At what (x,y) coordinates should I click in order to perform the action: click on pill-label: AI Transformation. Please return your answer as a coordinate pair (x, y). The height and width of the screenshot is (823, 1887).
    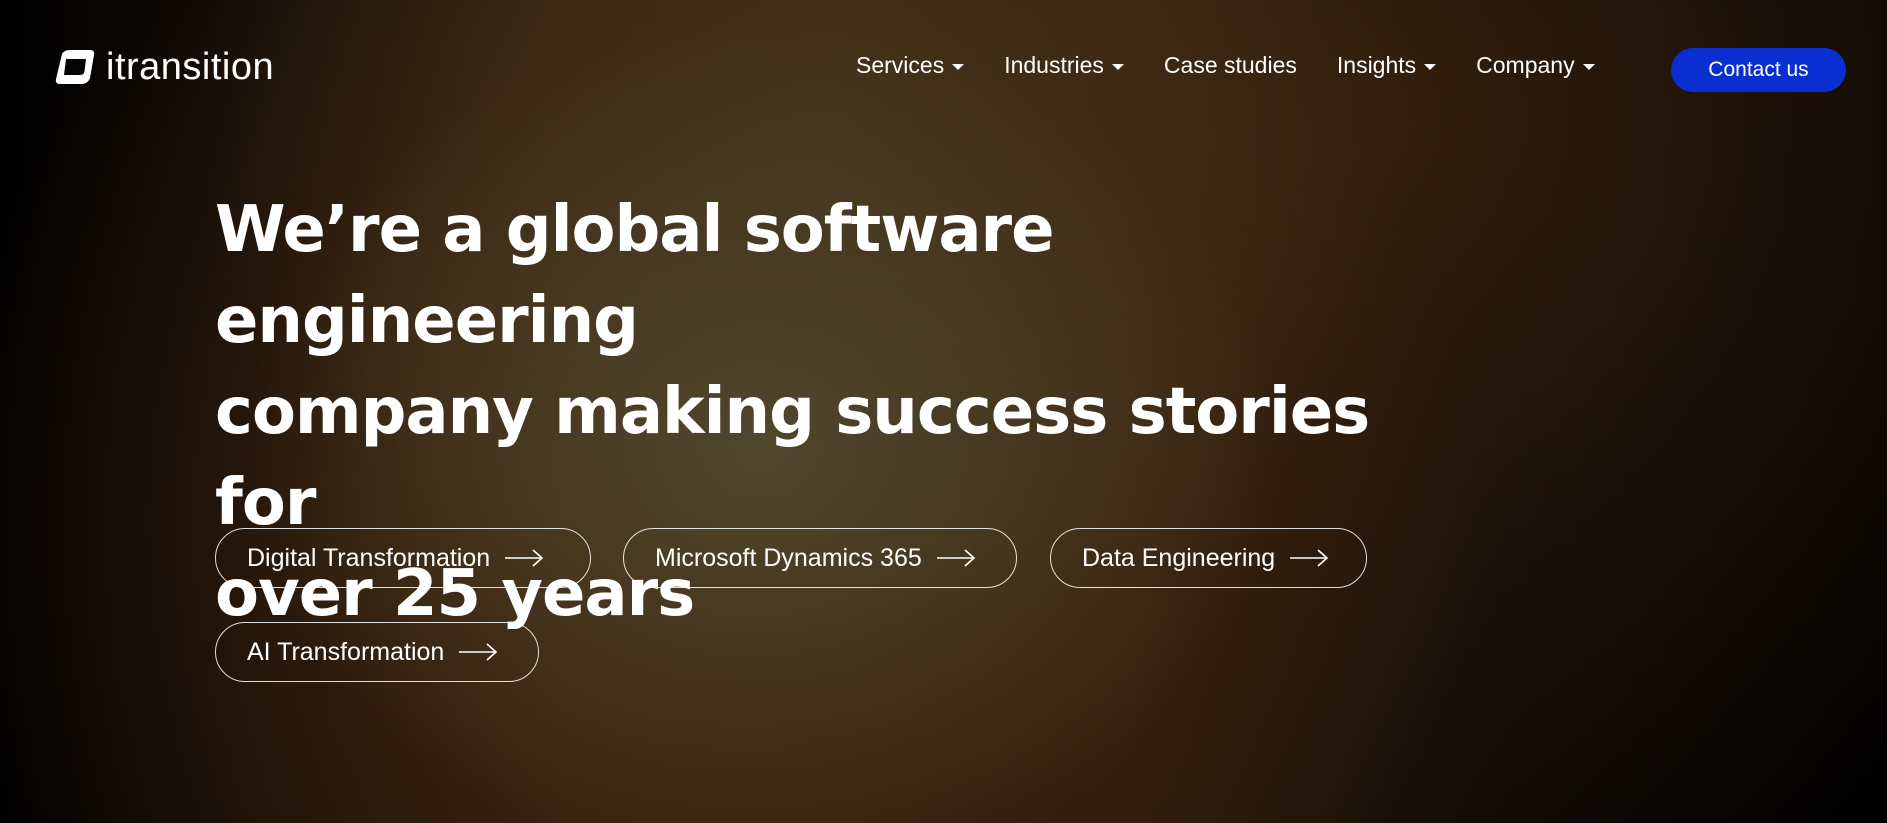
    Looking at the image, I should click on (346, 651).